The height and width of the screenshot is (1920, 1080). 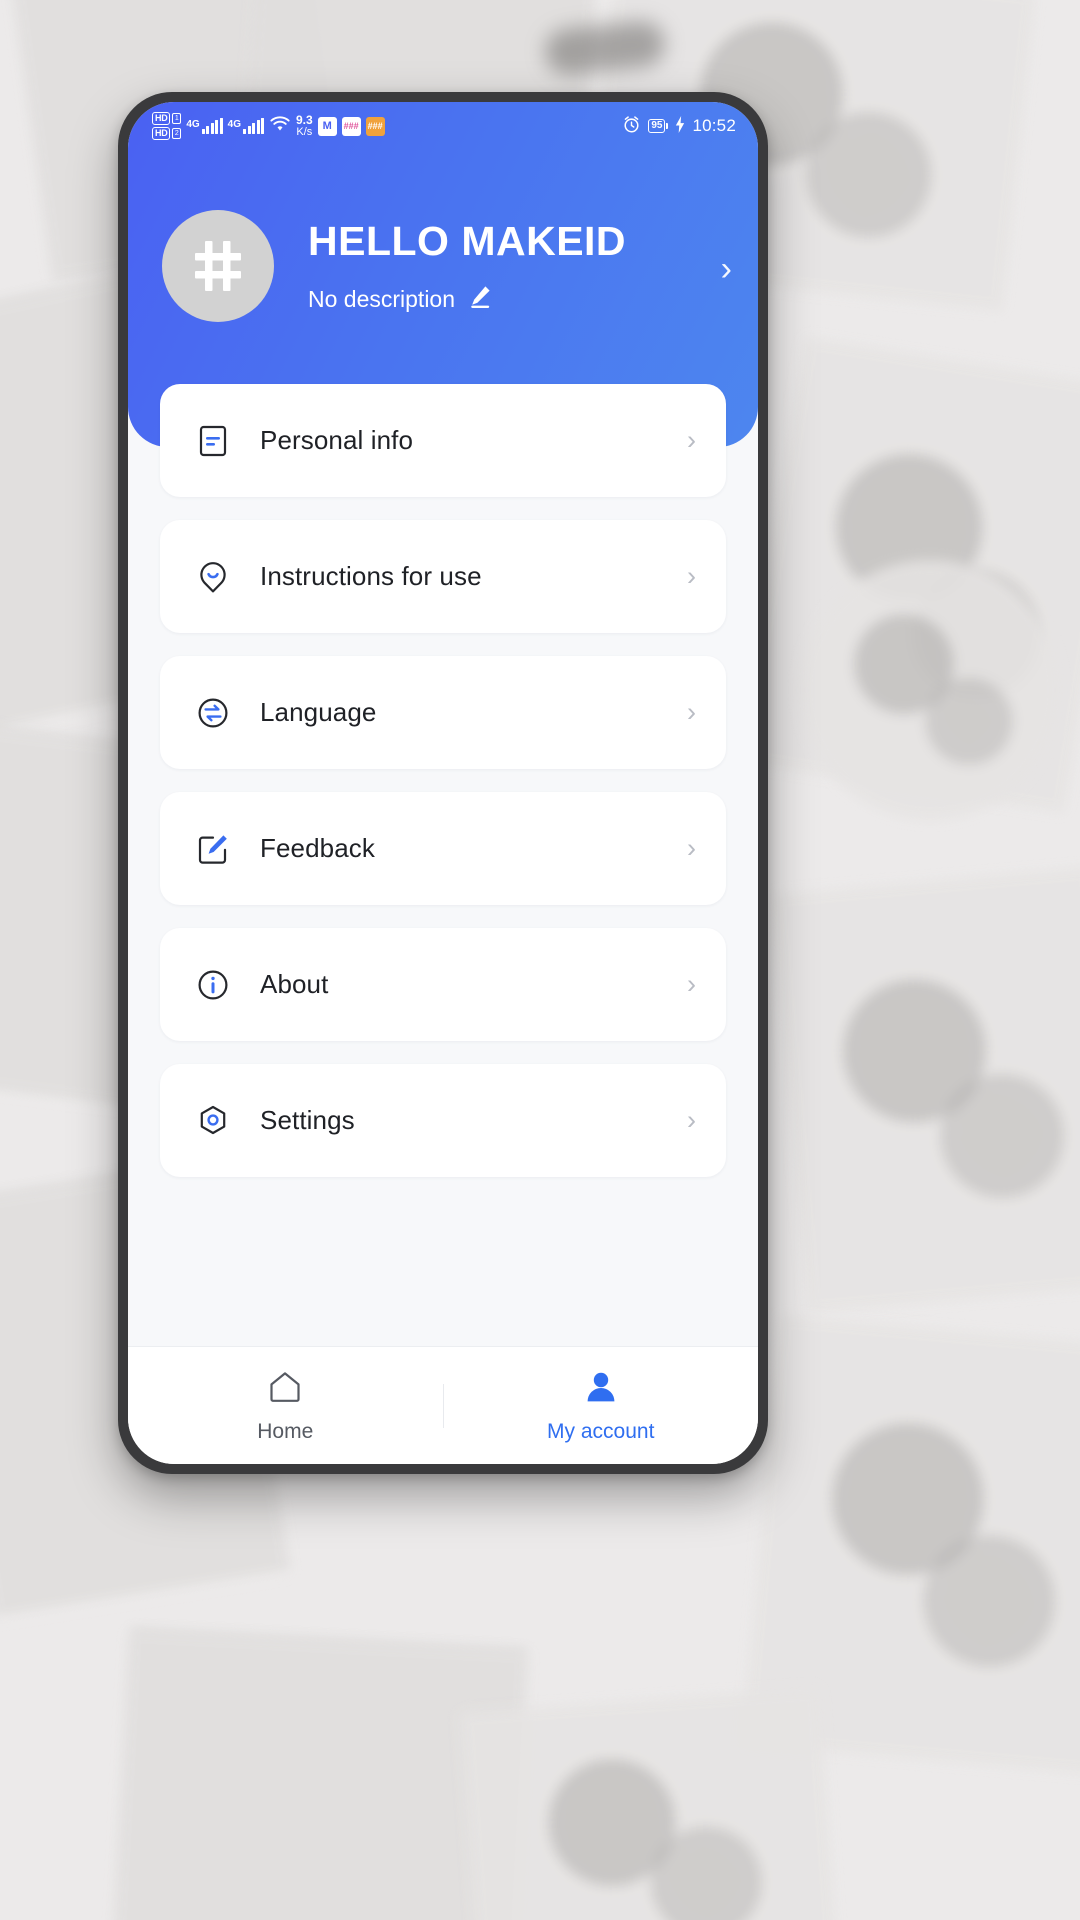 What do you see at coordinates (318, 712) in the screenshot?
I see `menu-item-label: Language` at bounding box center [318, 712].